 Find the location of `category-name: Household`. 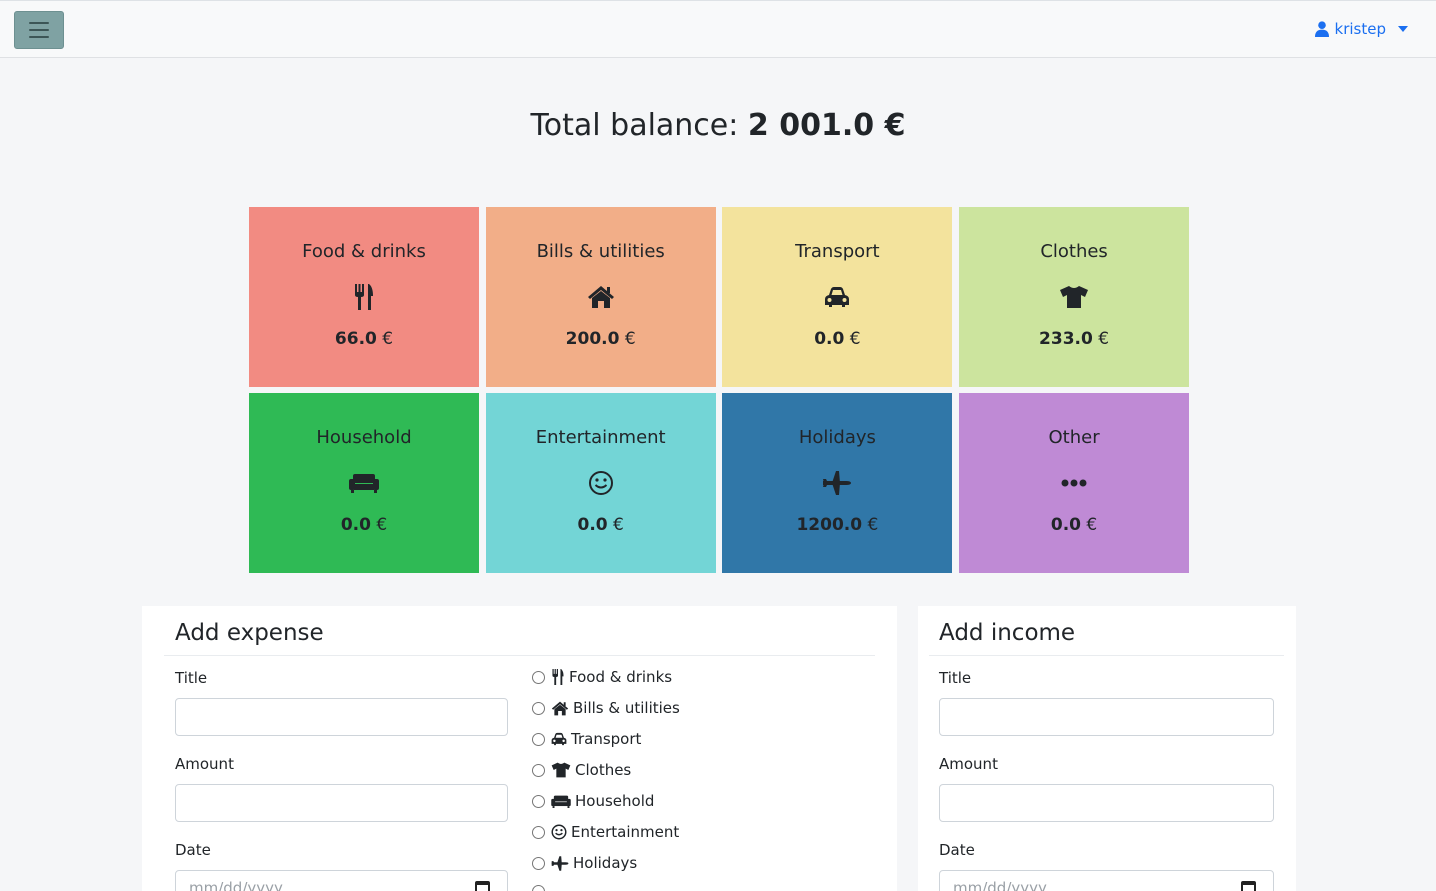

category-name: Household is located at coordinates (364, 437).